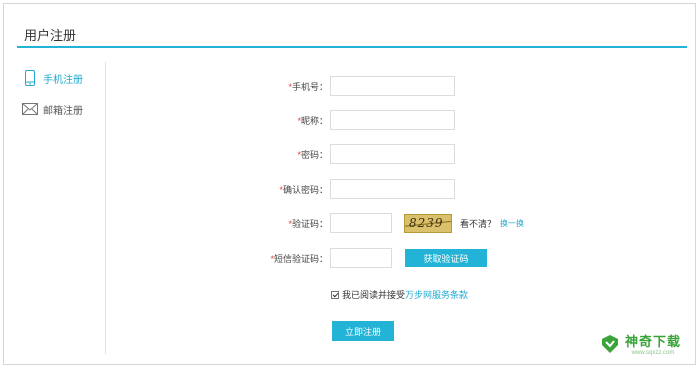  I want to click on captcha-row: *验证码： 8239 看不清？ 换一换, so click(379, 223).